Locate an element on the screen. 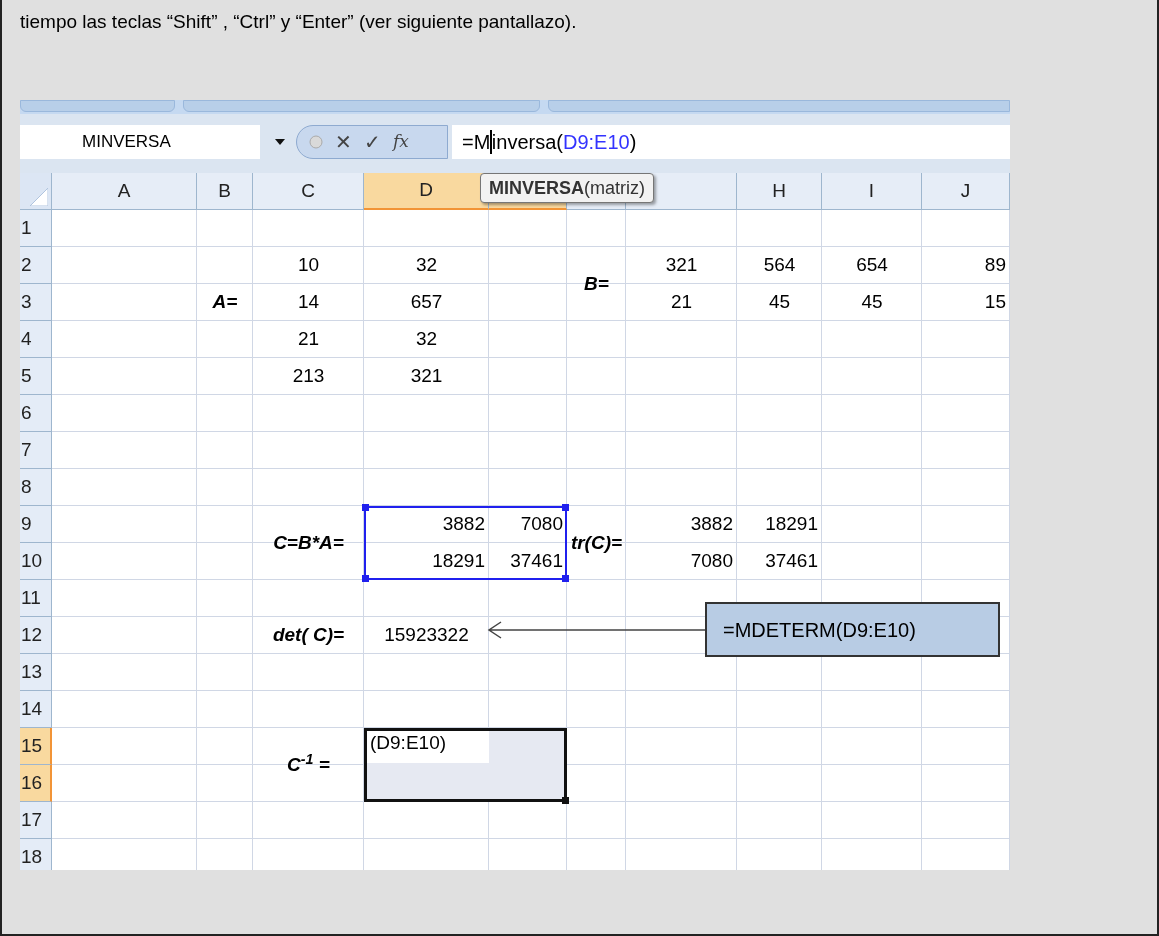 The height and width of the screenshot is (936, 1159). row-header: 11 is located at coordinates (36, 598).